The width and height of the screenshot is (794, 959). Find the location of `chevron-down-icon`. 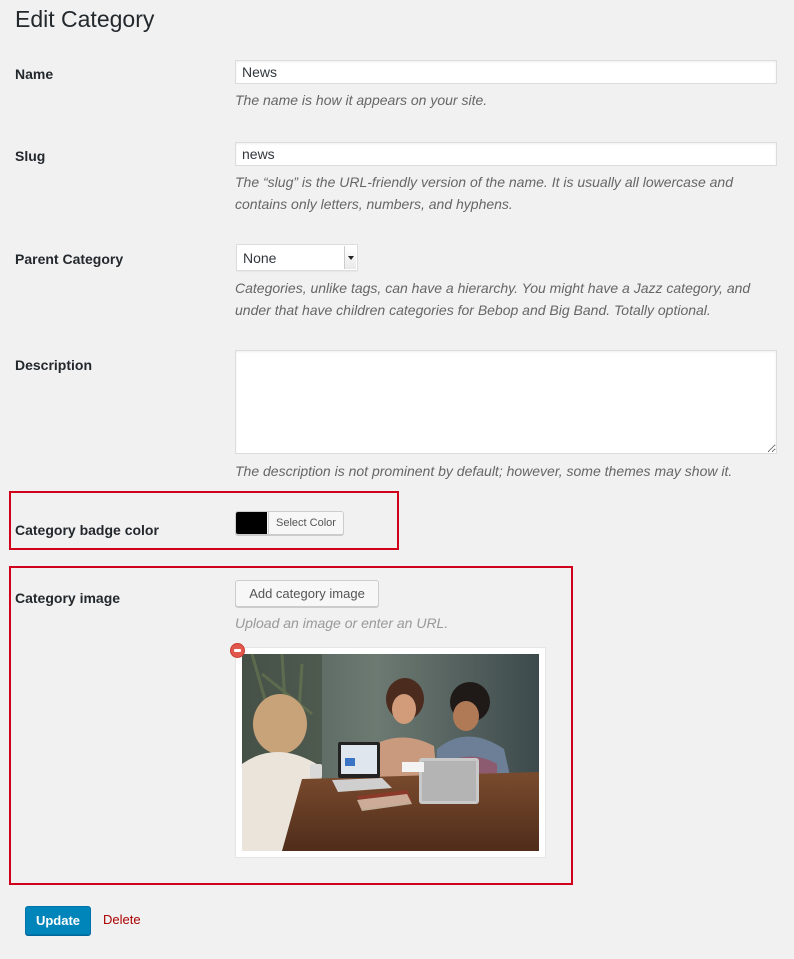

chevron-down-icon is located at coordinates (350, 257).